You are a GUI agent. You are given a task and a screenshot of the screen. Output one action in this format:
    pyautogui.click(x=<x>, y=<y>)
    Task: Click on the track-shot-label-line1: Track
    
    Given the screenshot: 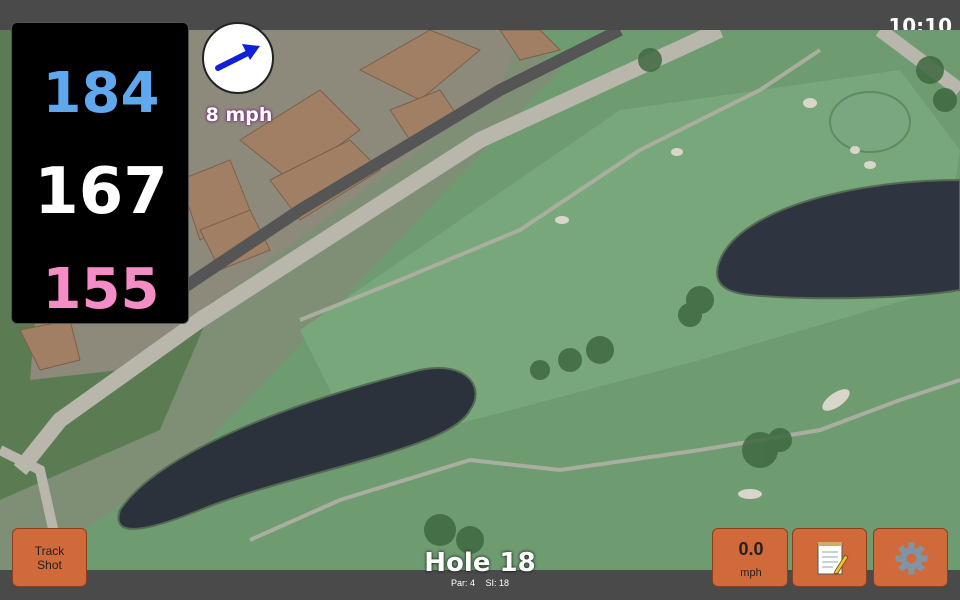 What is the action you would take?
    pyautogui.click(x=49, y=550)
    